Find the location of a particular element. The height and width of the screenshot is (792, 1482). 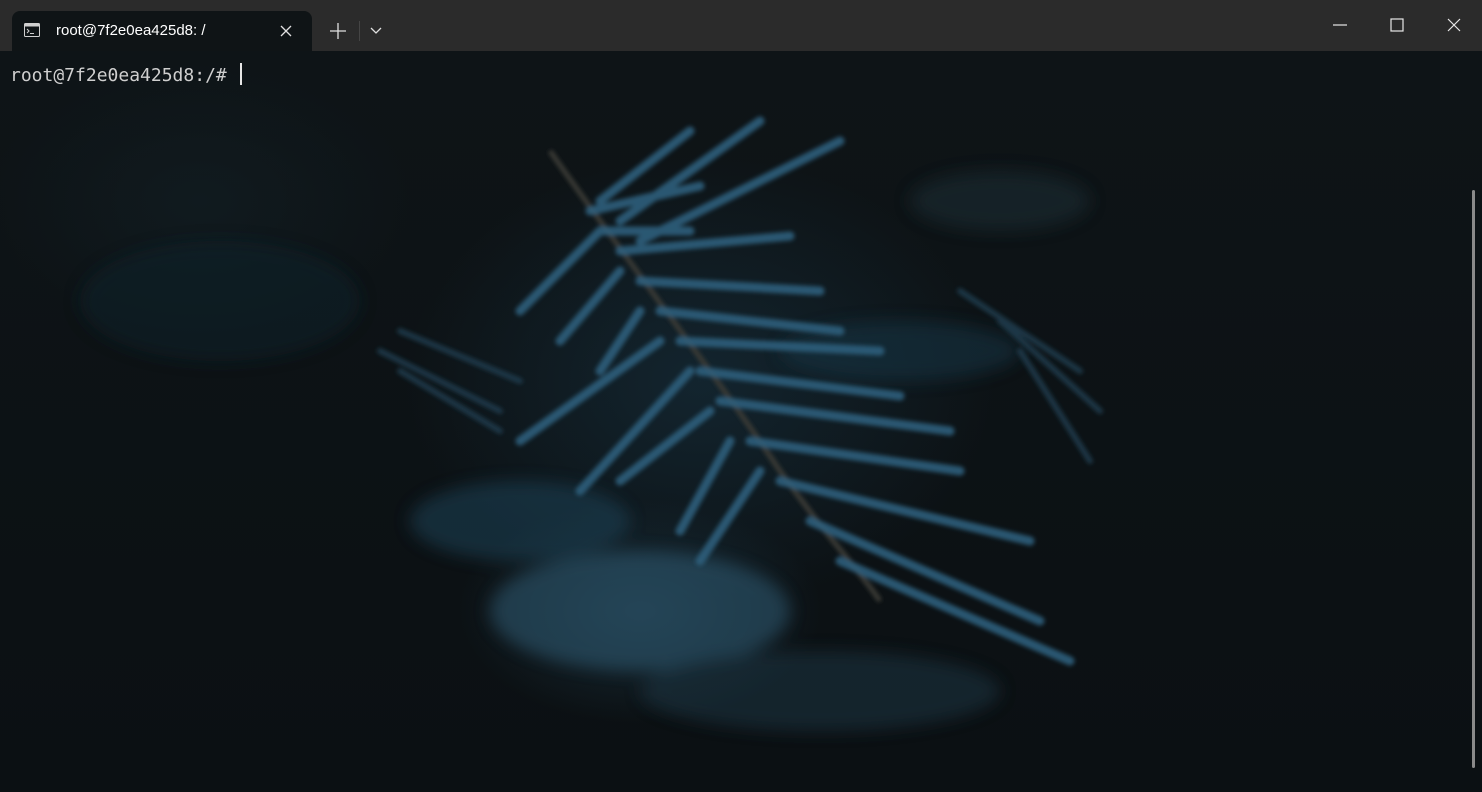

minimize-icon is located at coordinates (1340, 25).